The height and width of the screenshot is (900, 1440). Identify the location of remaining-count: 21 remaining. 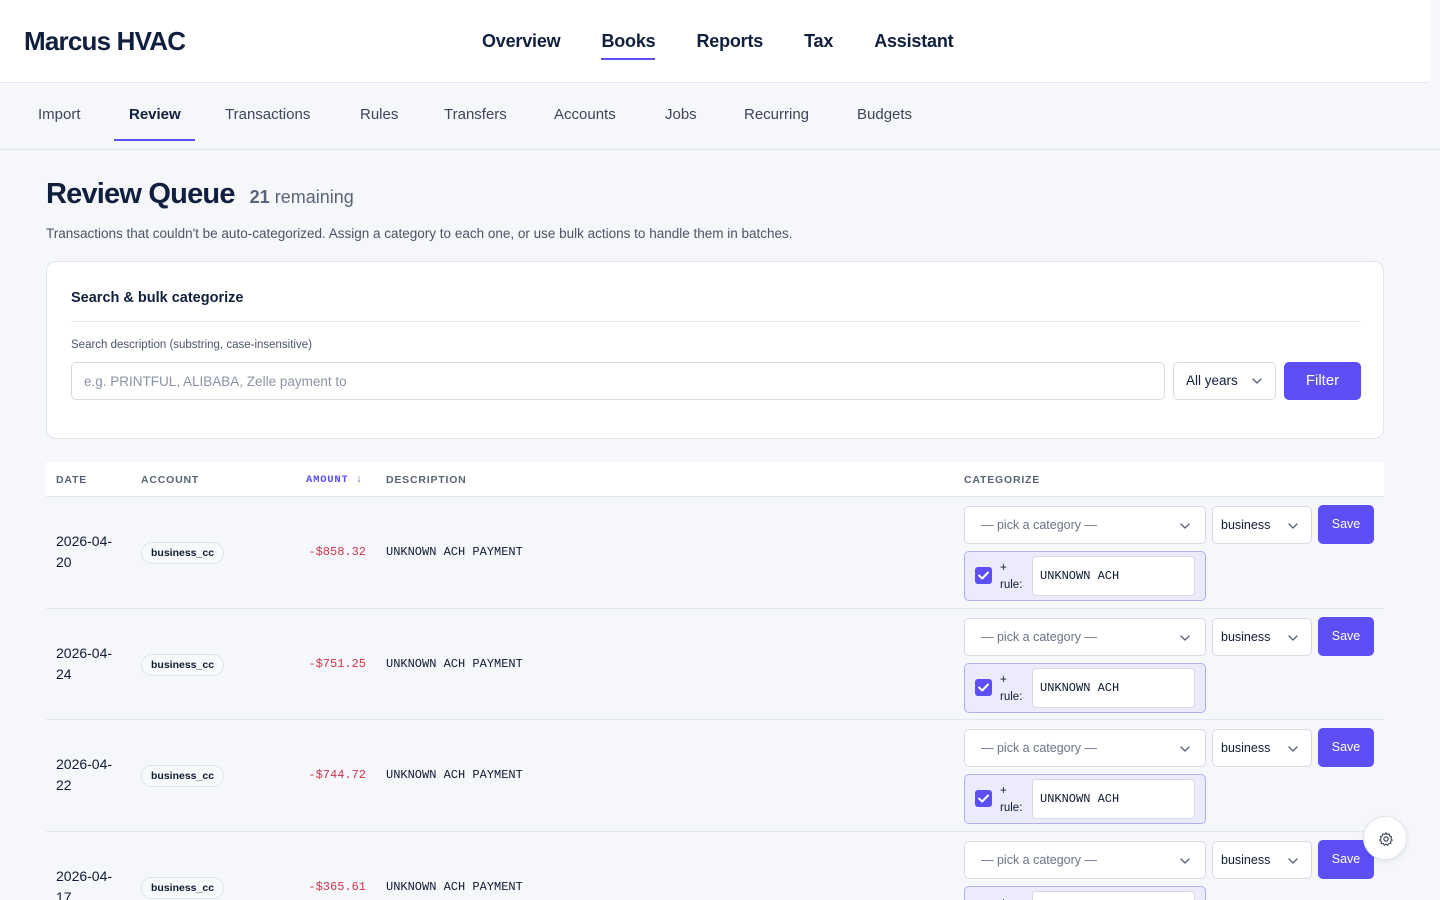
(302, 197).